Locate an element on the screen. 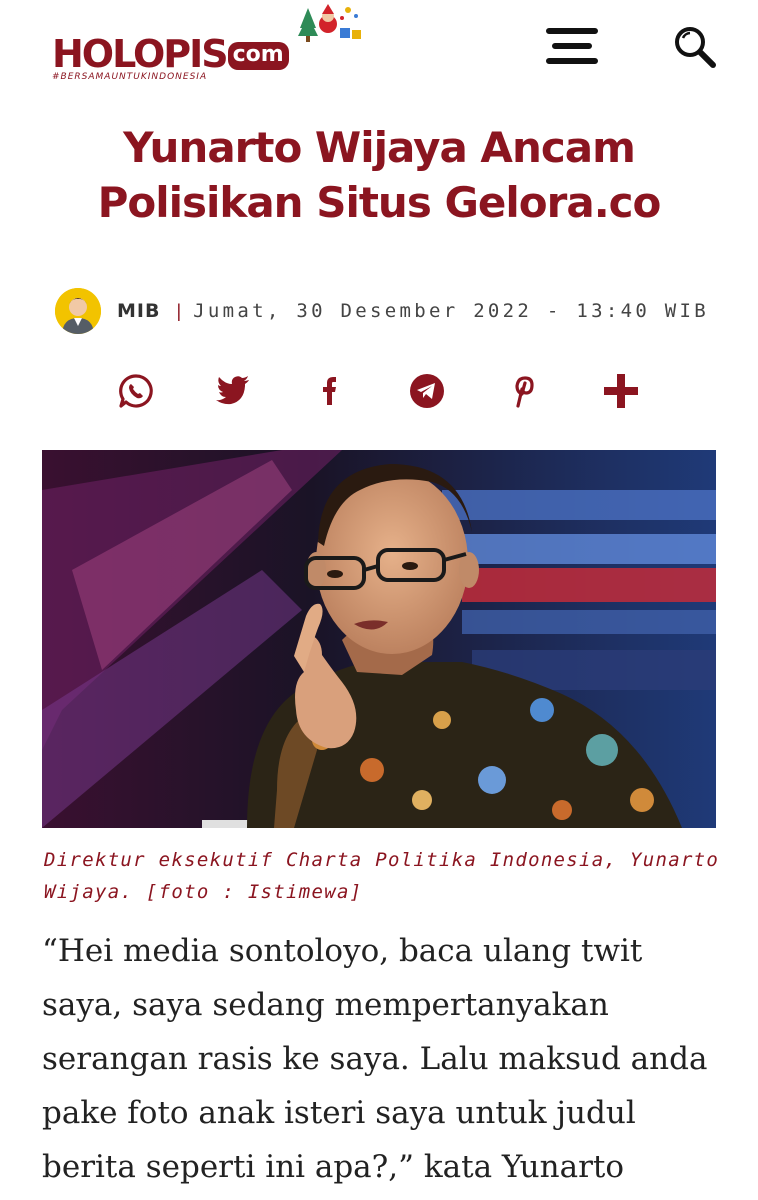 This screenshot has width=758, height=1200. menu-button is located at coordinates (572, 46).